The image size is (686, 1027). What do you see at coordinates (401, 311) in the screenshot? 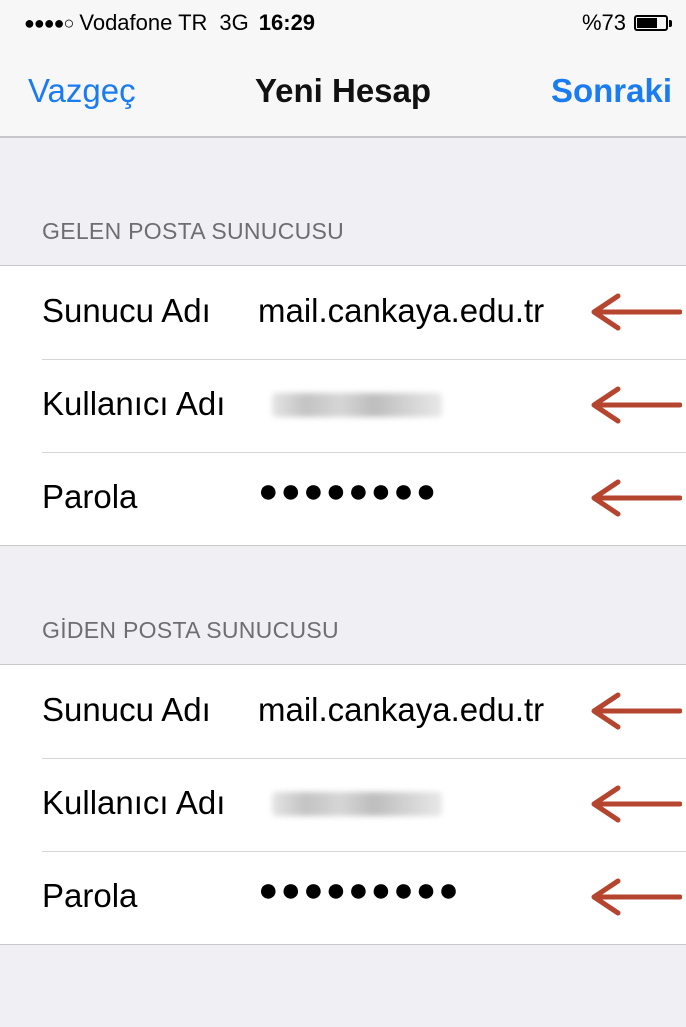
I see `incoming-host-field: mail.cankaya.edu.tr` at bounding box center [401, 311].